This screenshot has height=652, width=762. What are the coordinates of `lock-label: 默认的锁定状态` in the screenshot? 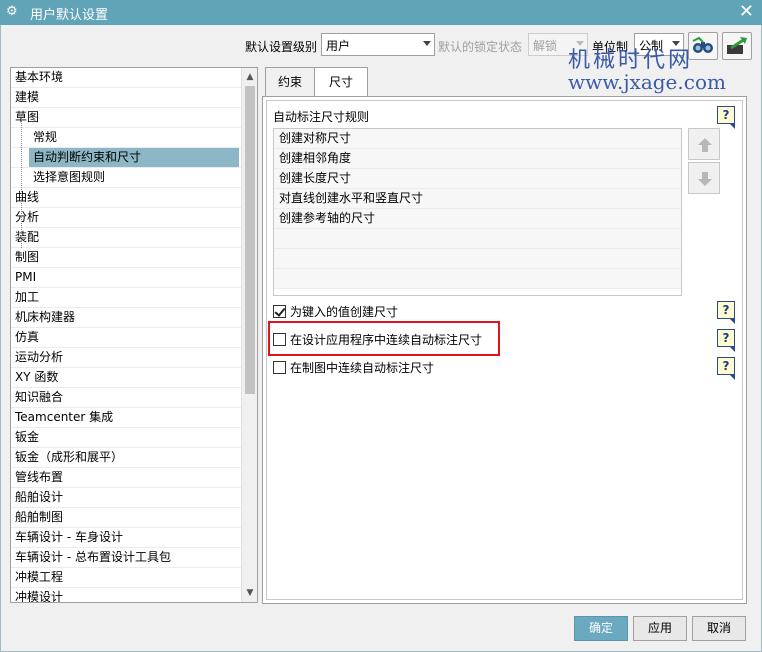 It's located at (480, 47).